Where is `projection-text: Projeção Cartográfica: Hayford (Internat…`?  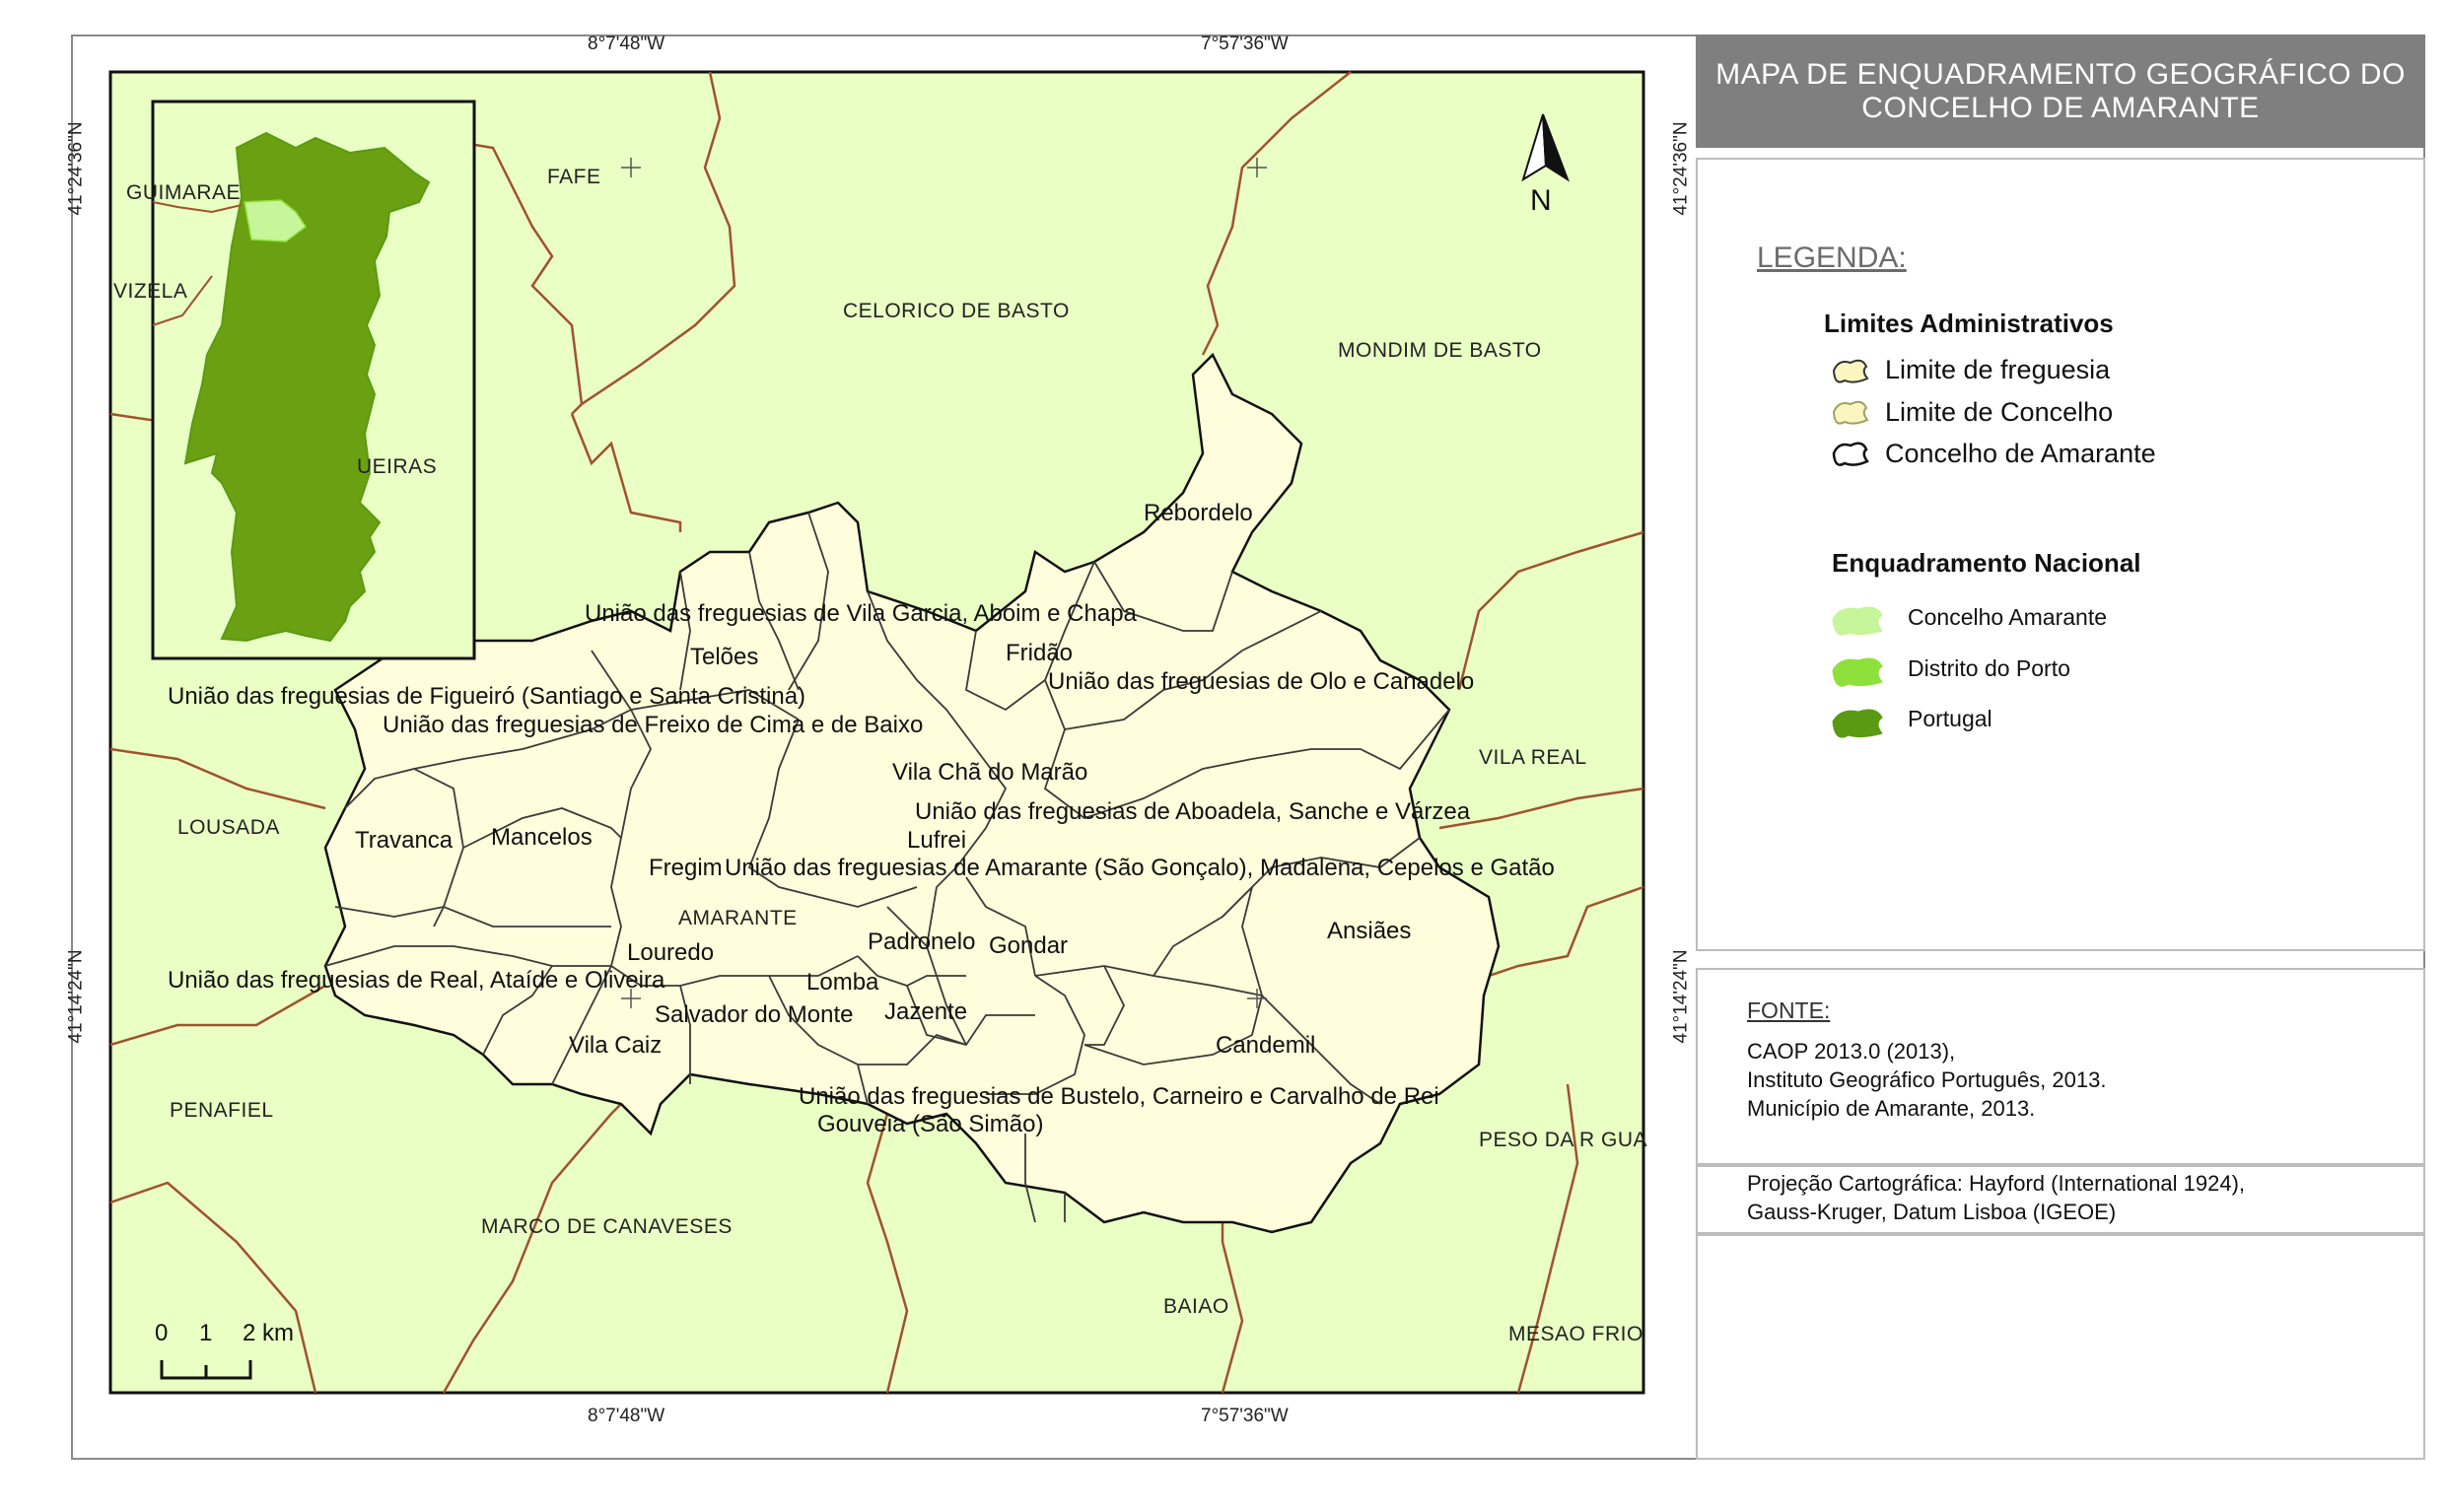 projection-text: Projeção Cartográfica: Hayford (Internat… is located at coordinates (1996, 1198).